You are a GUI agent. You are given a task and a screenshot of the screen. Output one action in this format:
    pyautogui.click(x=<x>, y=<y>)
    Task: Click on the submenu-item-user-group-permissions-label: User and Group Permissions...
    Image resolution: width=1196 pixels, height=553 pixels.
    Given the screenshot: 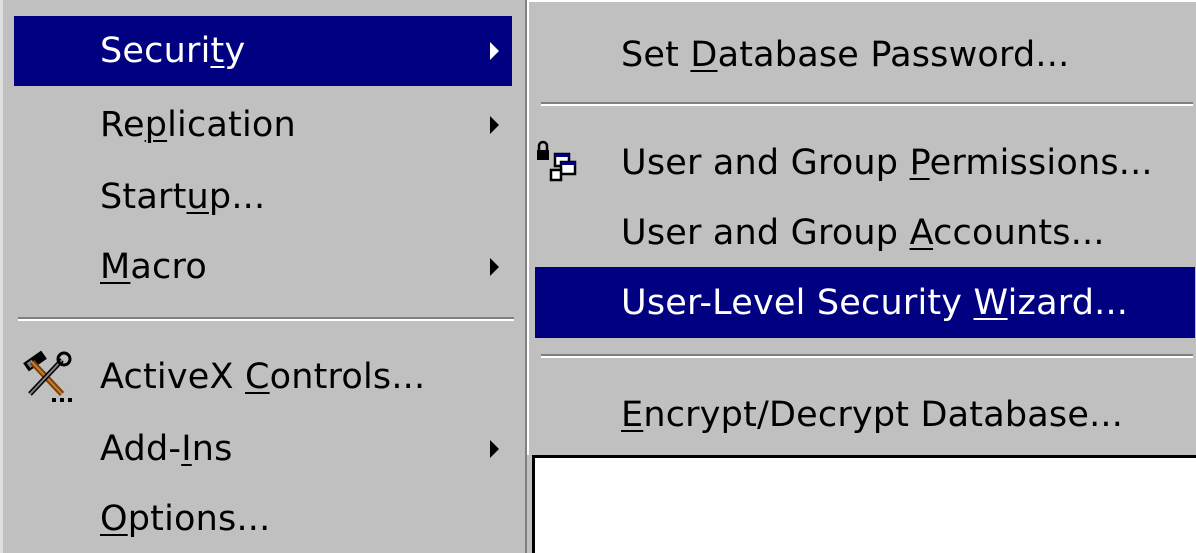 What is the action you would take?
    pyautogui.click(x=887, y=163)
    